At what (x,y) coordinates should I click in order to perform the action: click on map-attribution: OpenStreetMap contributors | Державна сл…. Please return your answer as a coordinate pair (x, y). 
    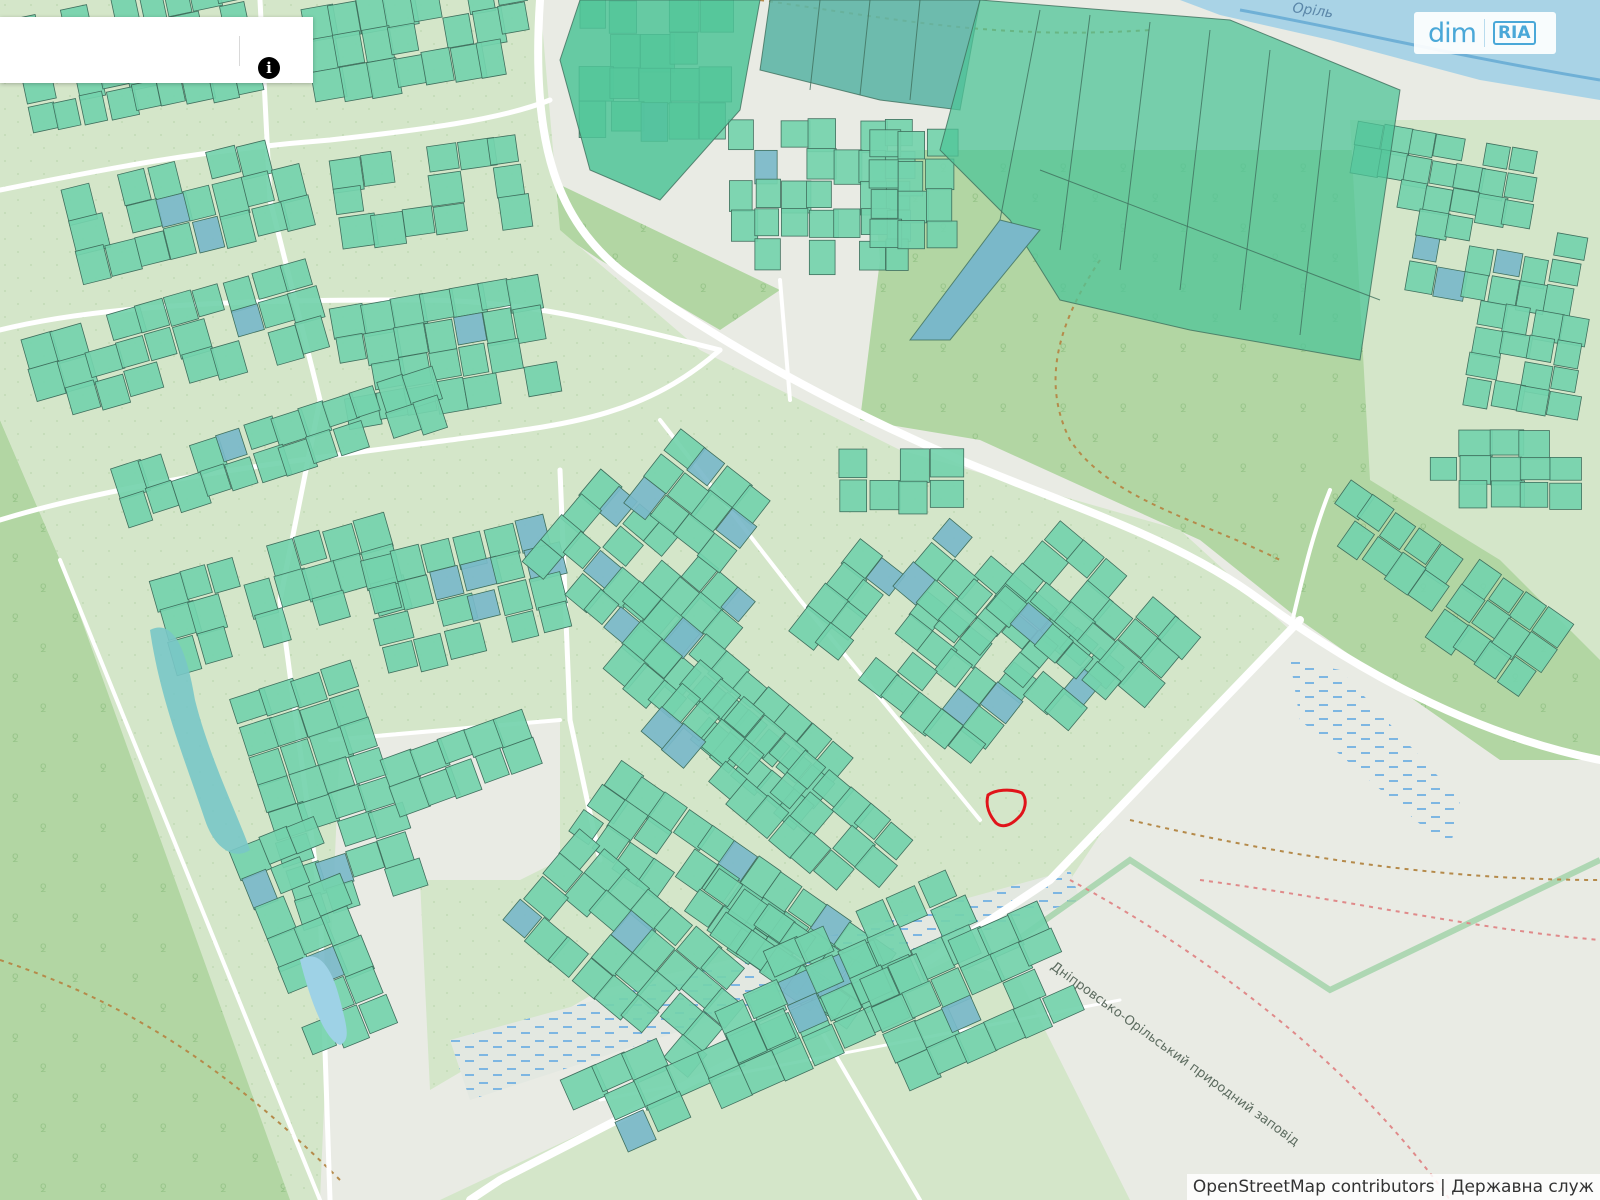
    Looking at the image, I should click on (1393, 1187).